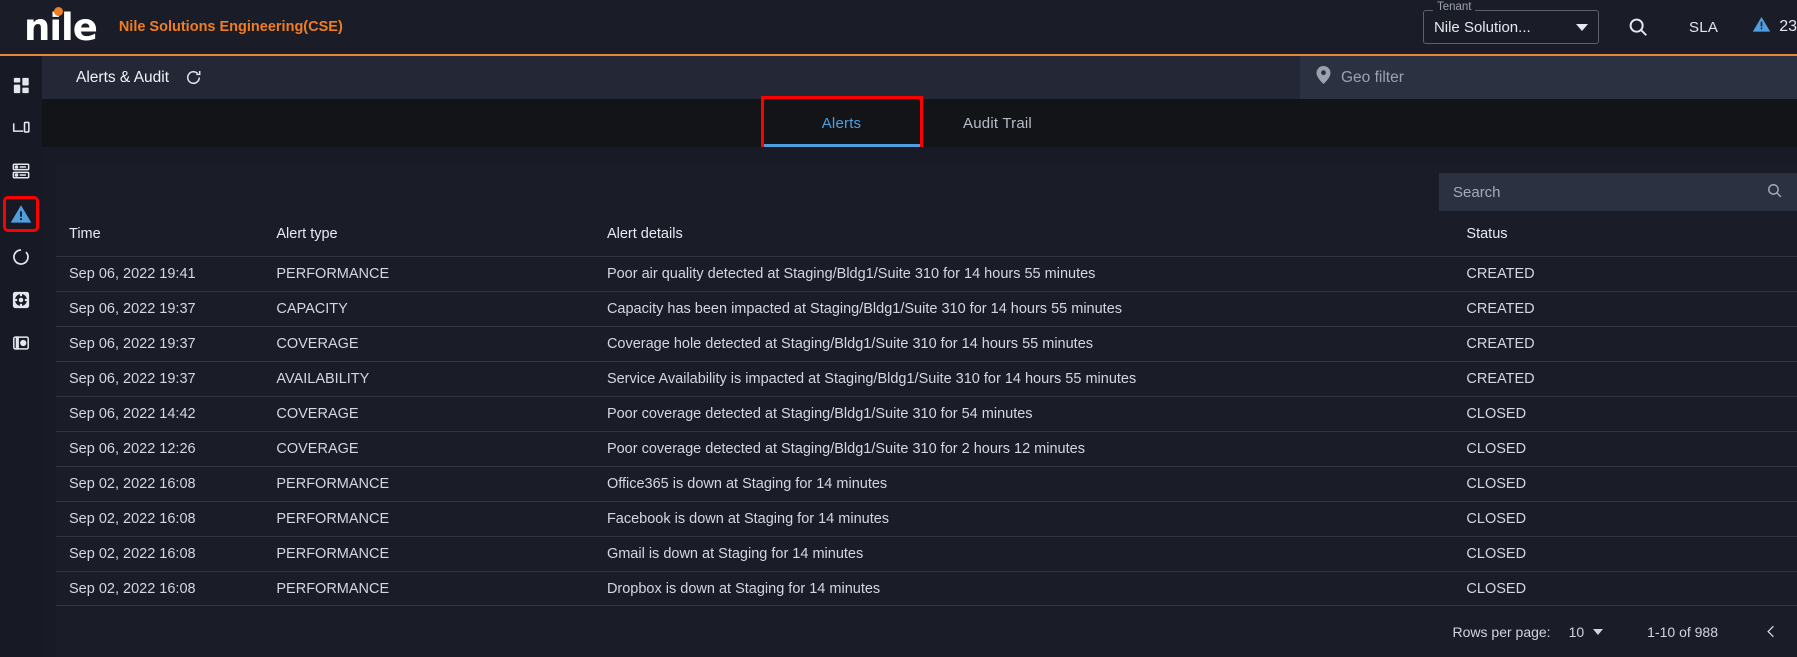 The image size is (1797, 657). What do you see at coordinates (1631, 238) in the screenshot?
I see `column-header-status: Status` at bounding box center [1631, 238].